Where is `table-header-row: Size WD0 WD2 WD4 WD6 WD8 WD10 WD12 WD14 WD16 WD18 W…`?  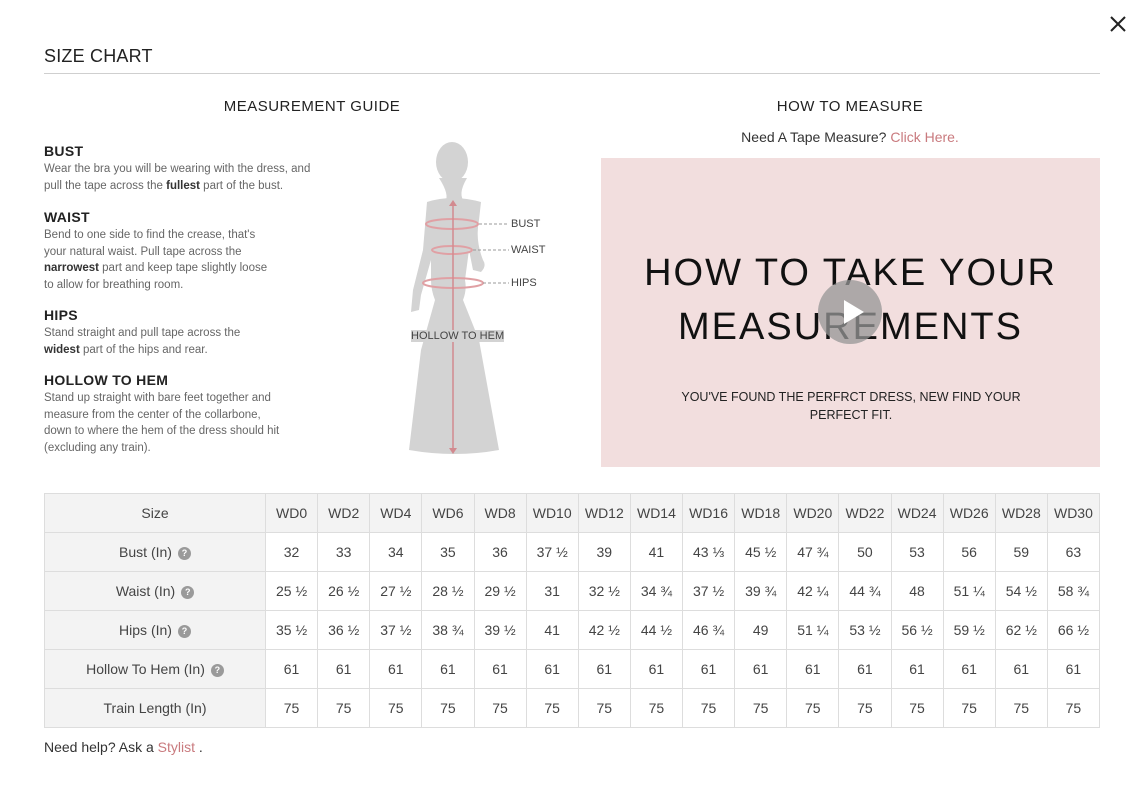
table-header-row: Size WD0 WD2 WD4 WD6 WD8 WD10 WD12 WD14 WD16 WD18 W… is located at coordinates (572, 513).